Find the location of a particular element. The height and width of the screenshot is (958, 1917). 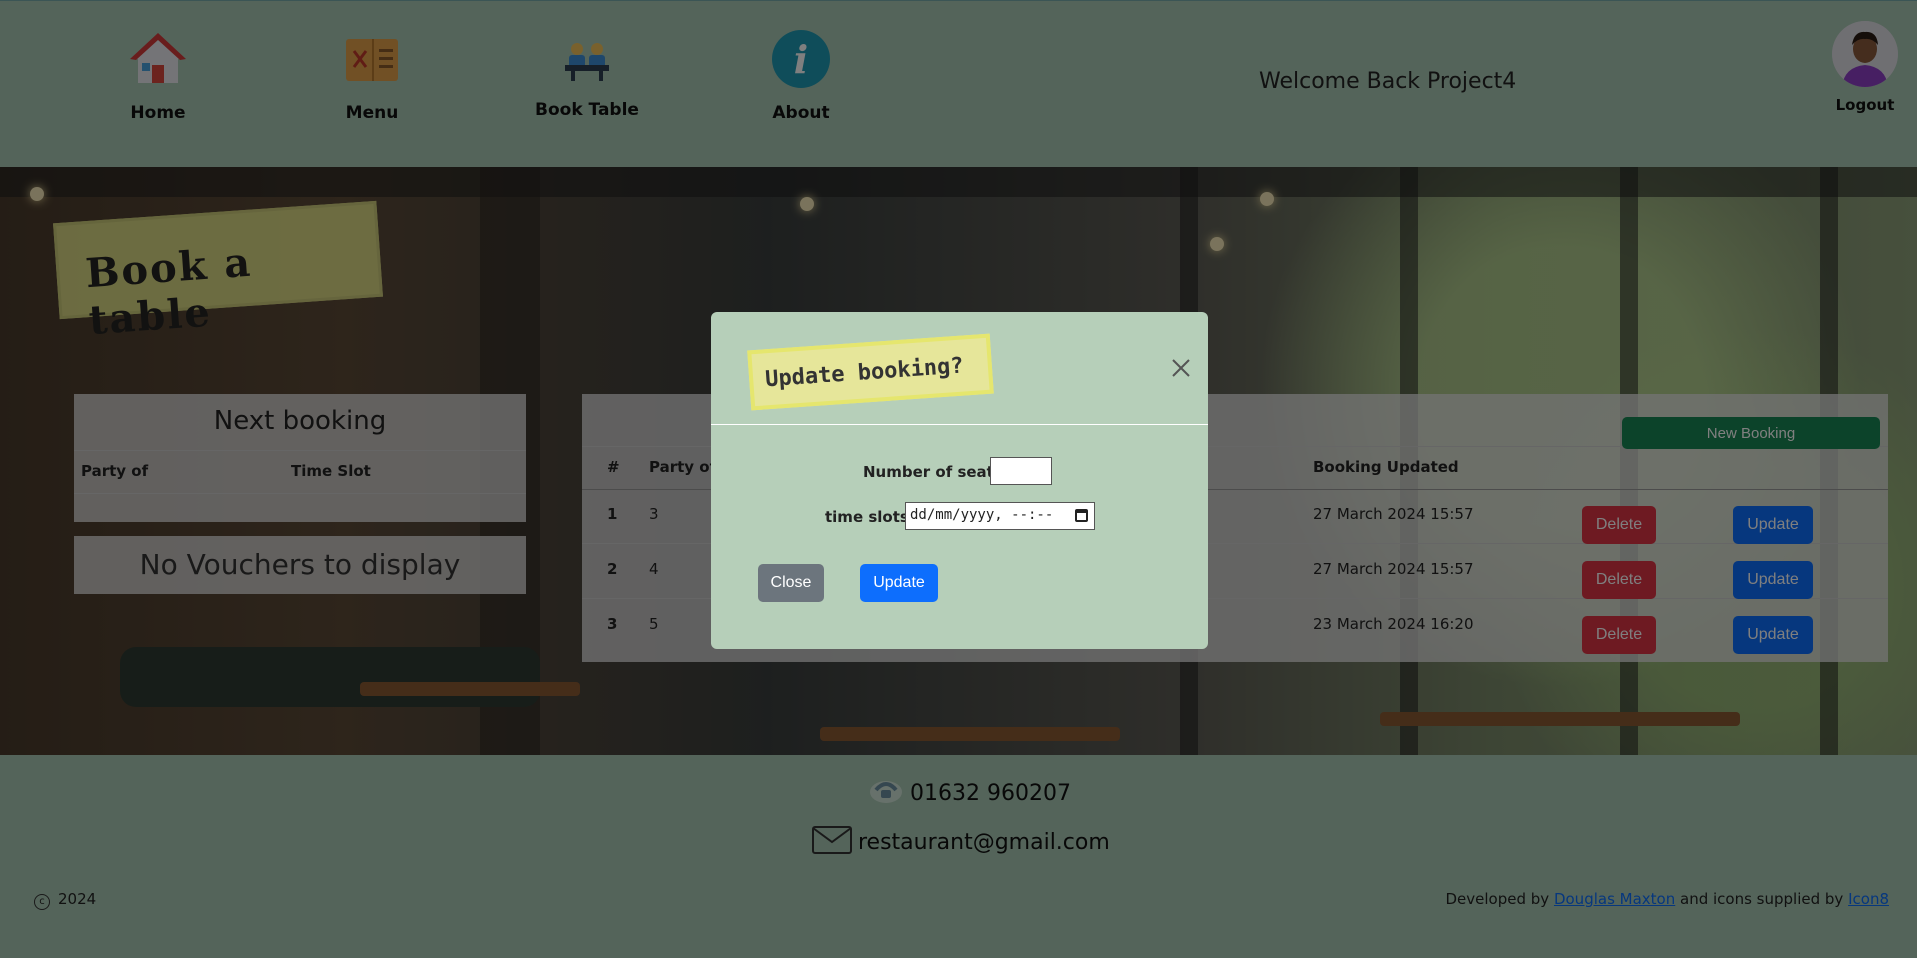

modal-title-sign: Update booking? is located at coordinates (870, 372).